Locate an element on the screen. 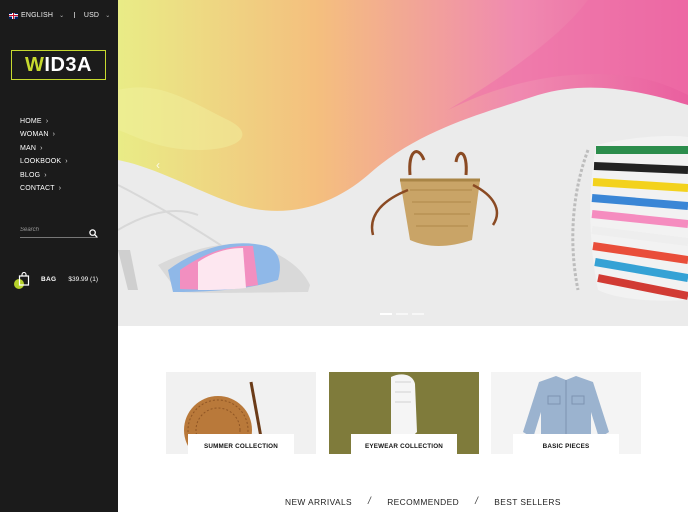  collection-label: BASIC PIECES is located at coordinates (566, 444).